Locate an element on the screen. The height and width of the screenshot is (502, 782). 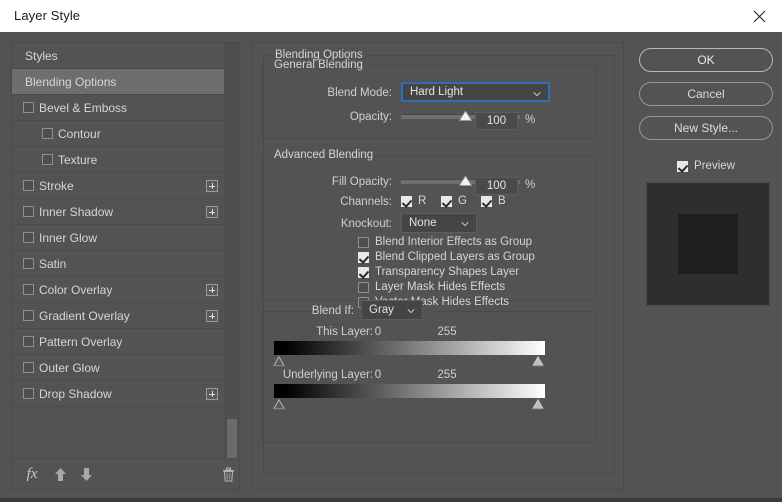
styles-list-item-gradient-overlay: Gradient Overlay is located at coordinates (118, 316).